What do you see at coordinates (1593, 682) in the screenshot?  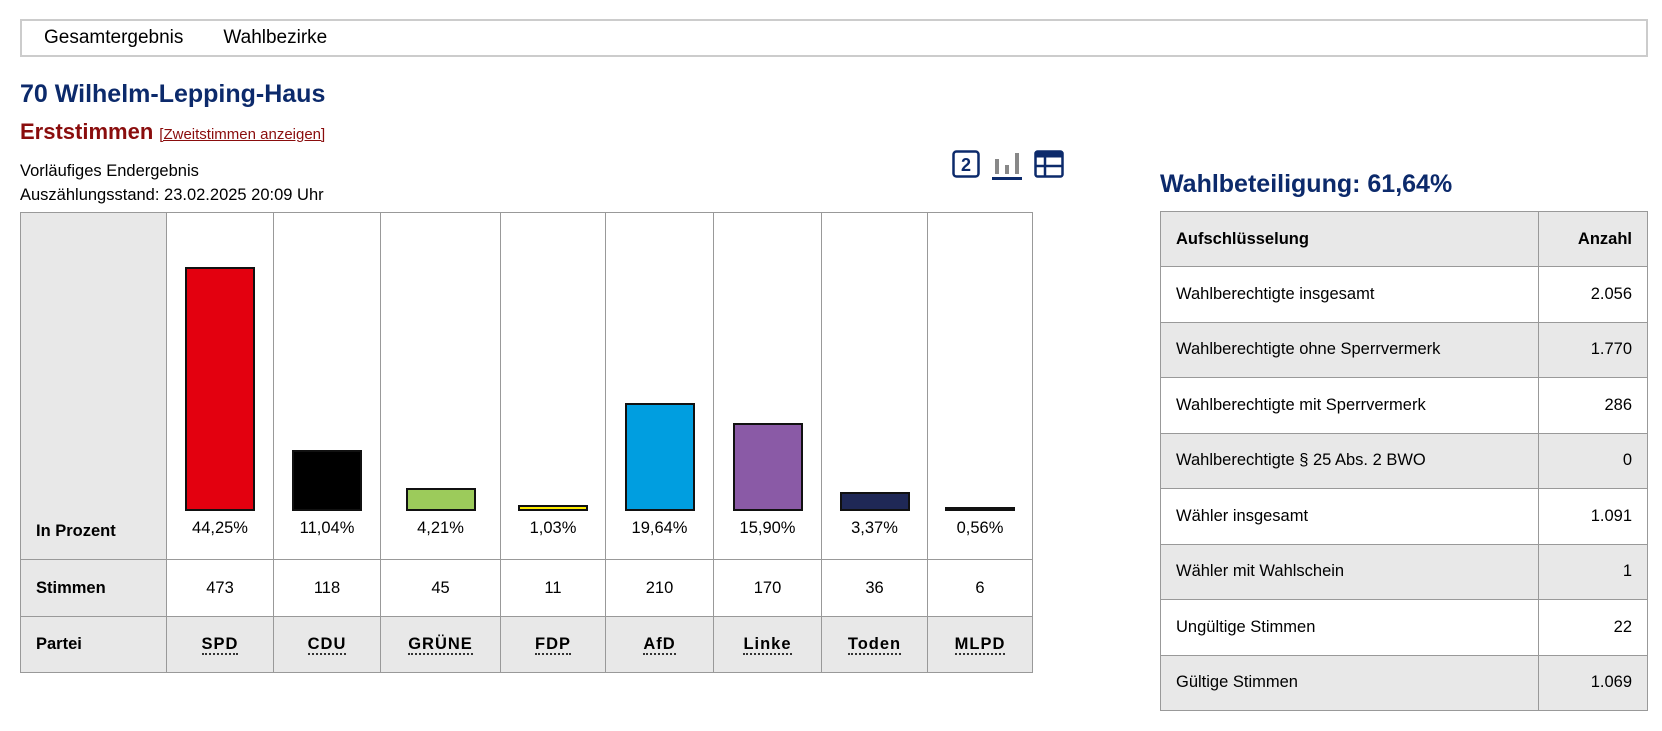 I see `breakdown-value: 1.069` at bounding box center [1593, 682].